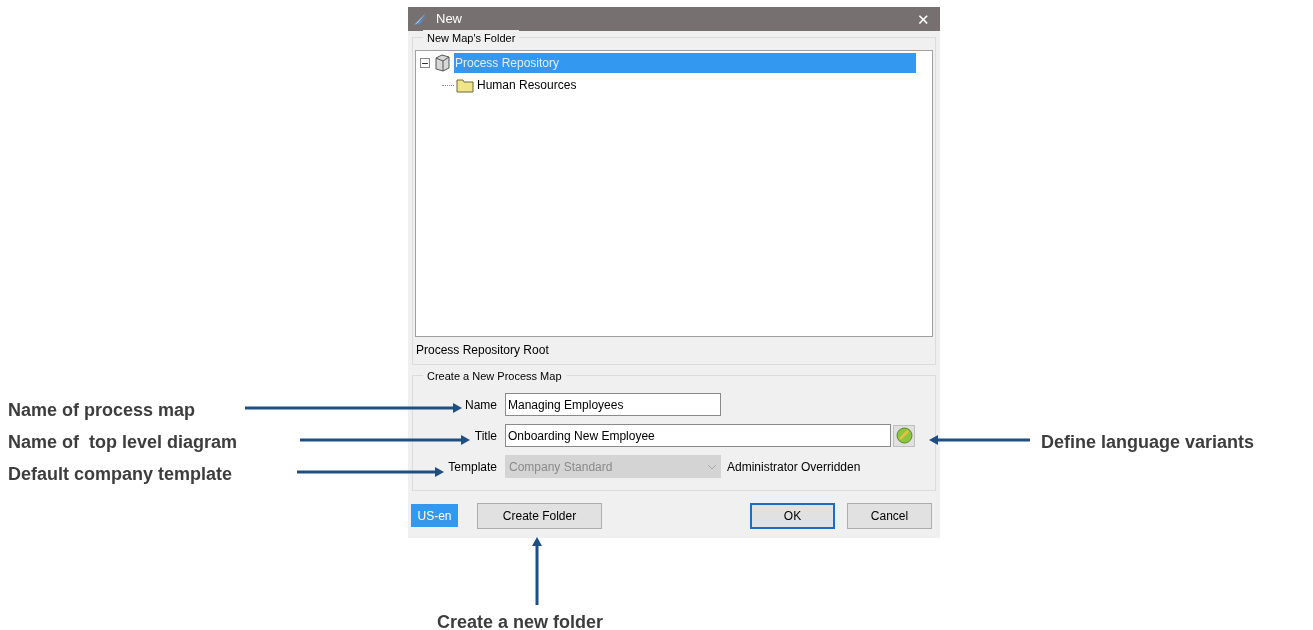  I want to click on callout-text: Create a new folder, so click(520, 620).